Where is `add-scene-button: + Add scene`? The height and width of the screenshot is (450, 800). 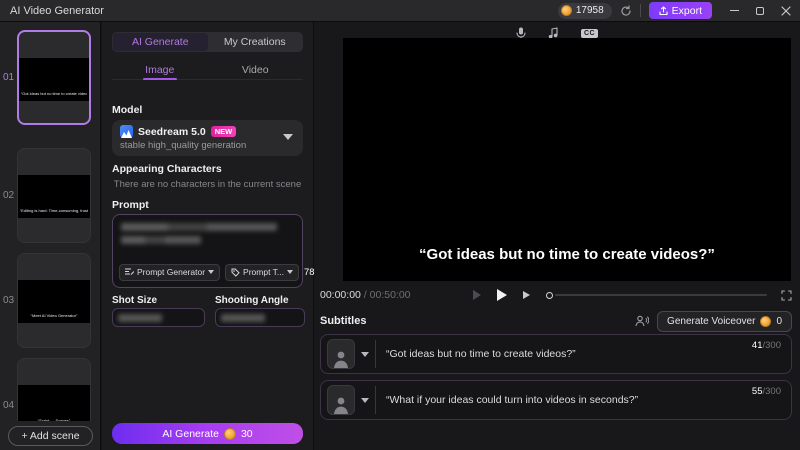 add-scene-button: + Add scene is located at coordinates (50, 435).